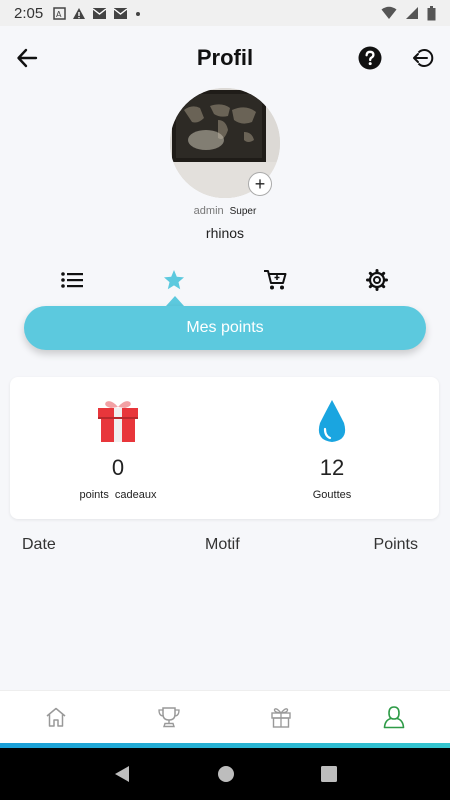  I want to click on system-home-button, so click(226, 774).